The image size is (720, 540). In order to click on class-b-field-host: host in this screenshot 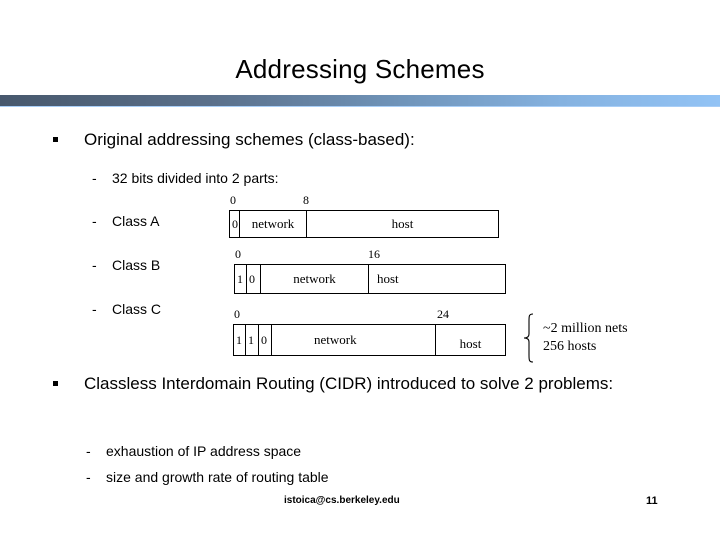, I will do `click(388, 278)`.